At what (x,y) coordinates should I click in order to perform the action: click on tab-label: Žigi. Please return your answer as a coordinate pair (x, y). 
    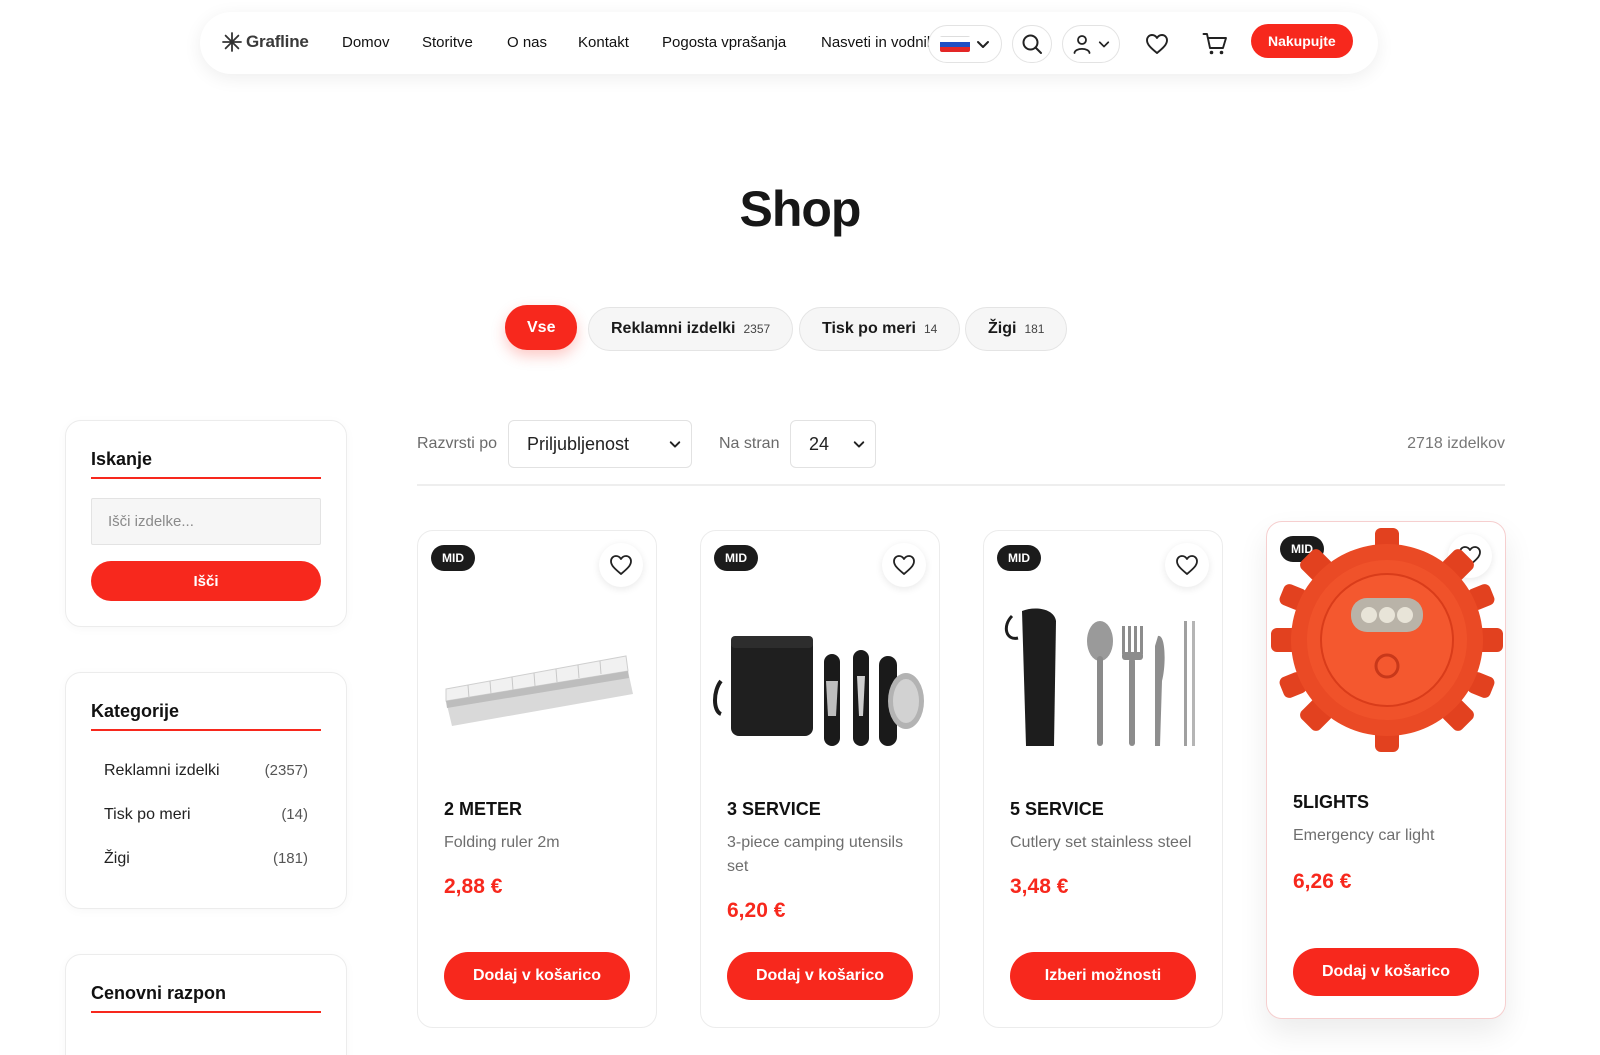
    Looking at the image, I should click on (1002, 328).